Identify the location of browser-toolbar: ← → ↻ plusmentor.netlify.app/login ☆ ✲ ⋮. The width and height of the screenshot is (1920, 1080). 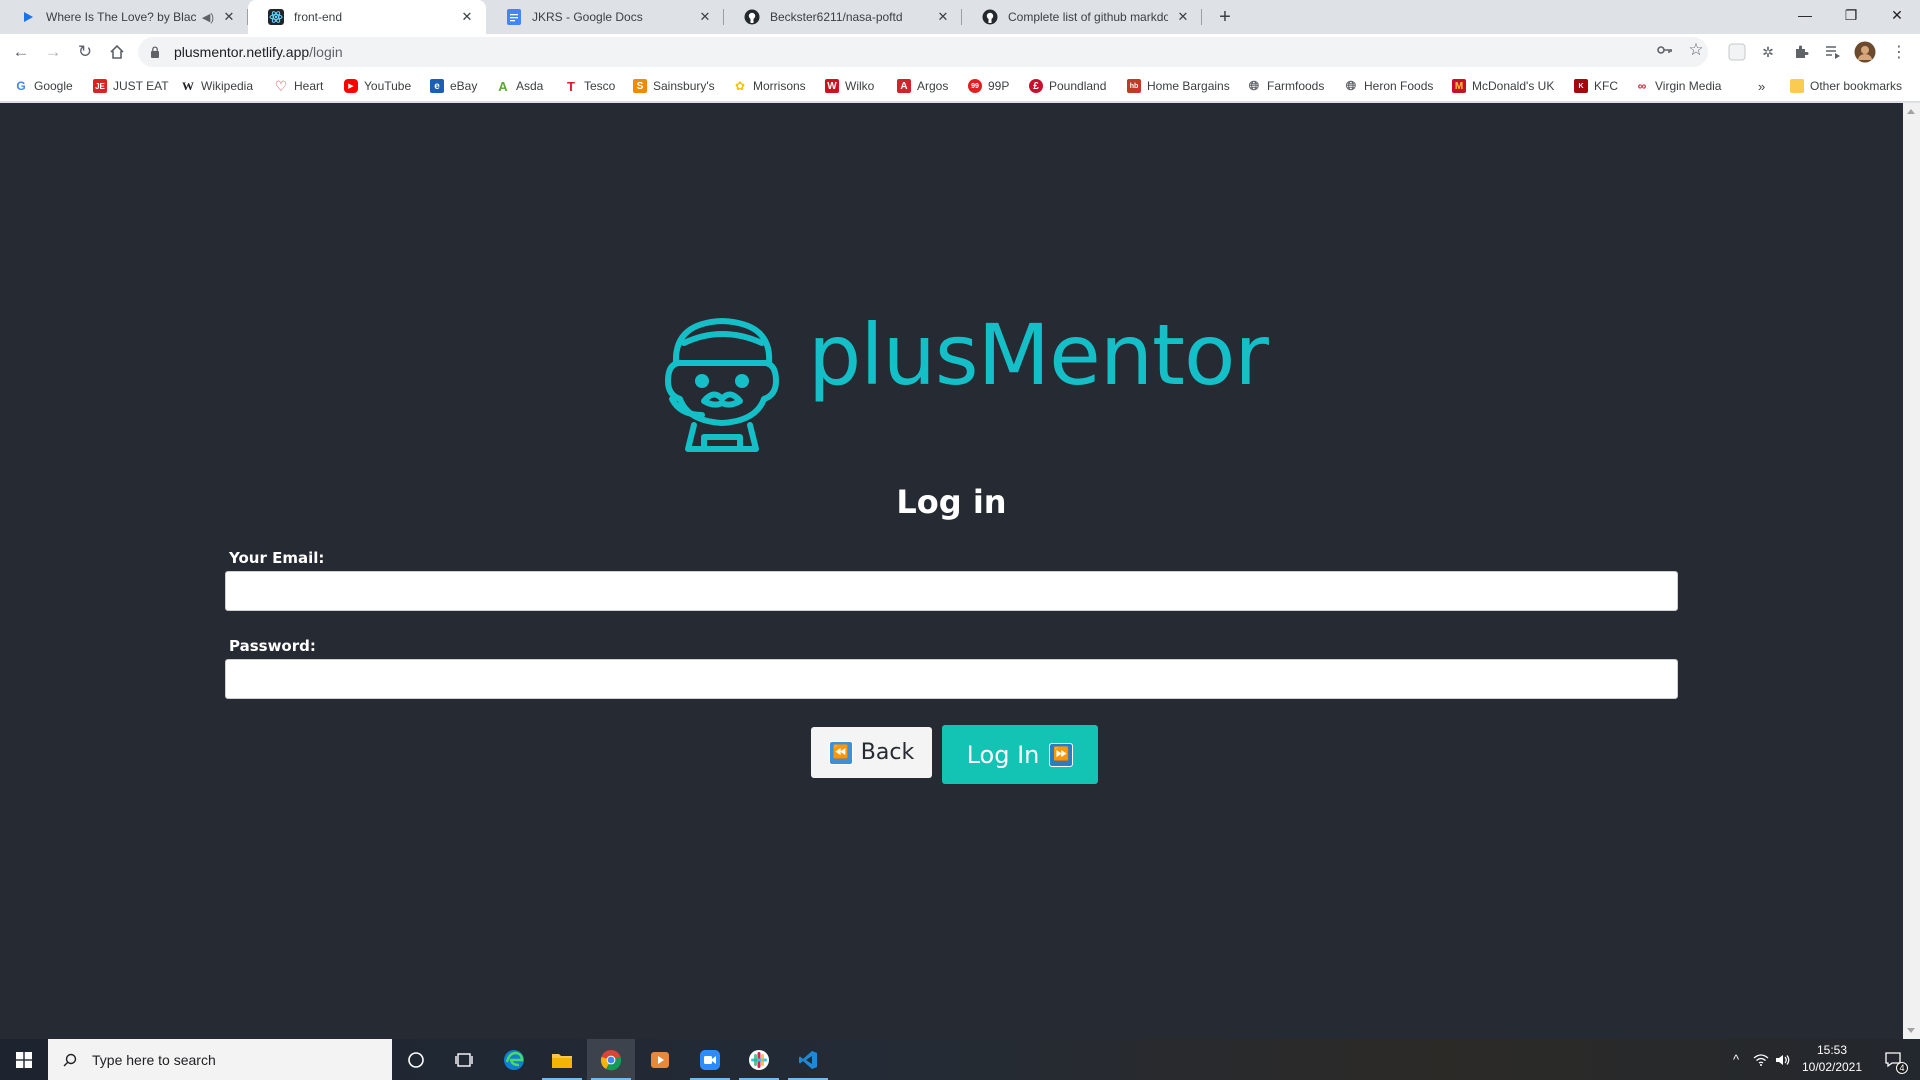
(960, 52).